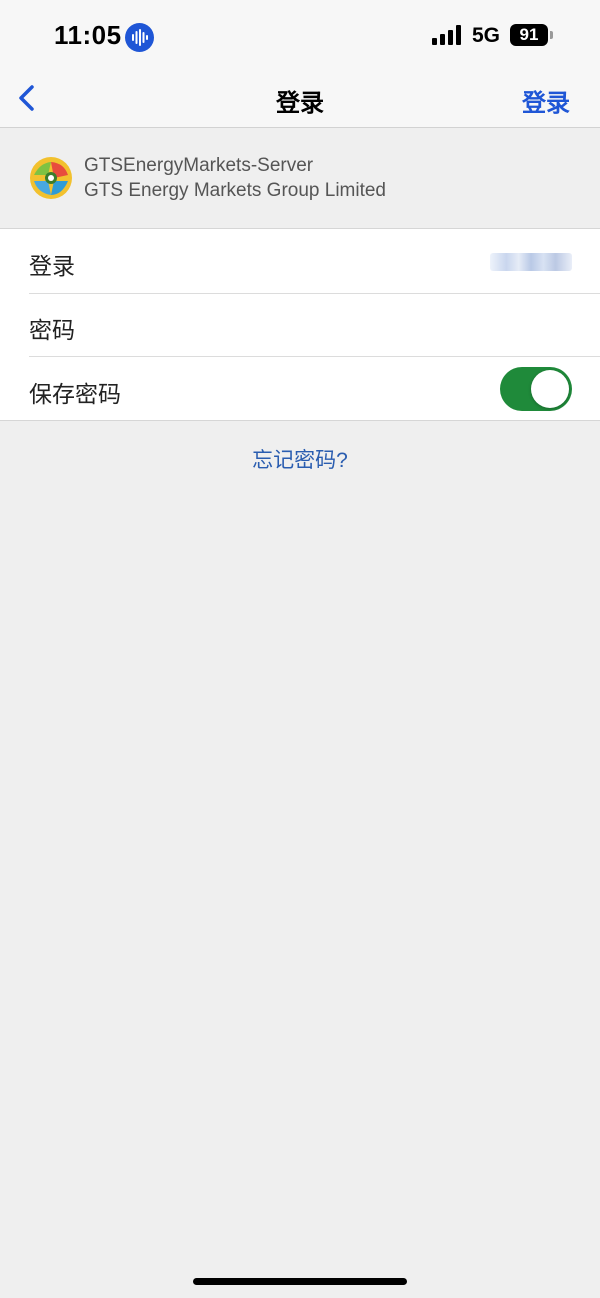 This screenshot has width=600, height=1298. What do you see at coordinates (446, 35) in the screenshot?
I see `cellular-signal-icon` at bounding box center [446, 35].